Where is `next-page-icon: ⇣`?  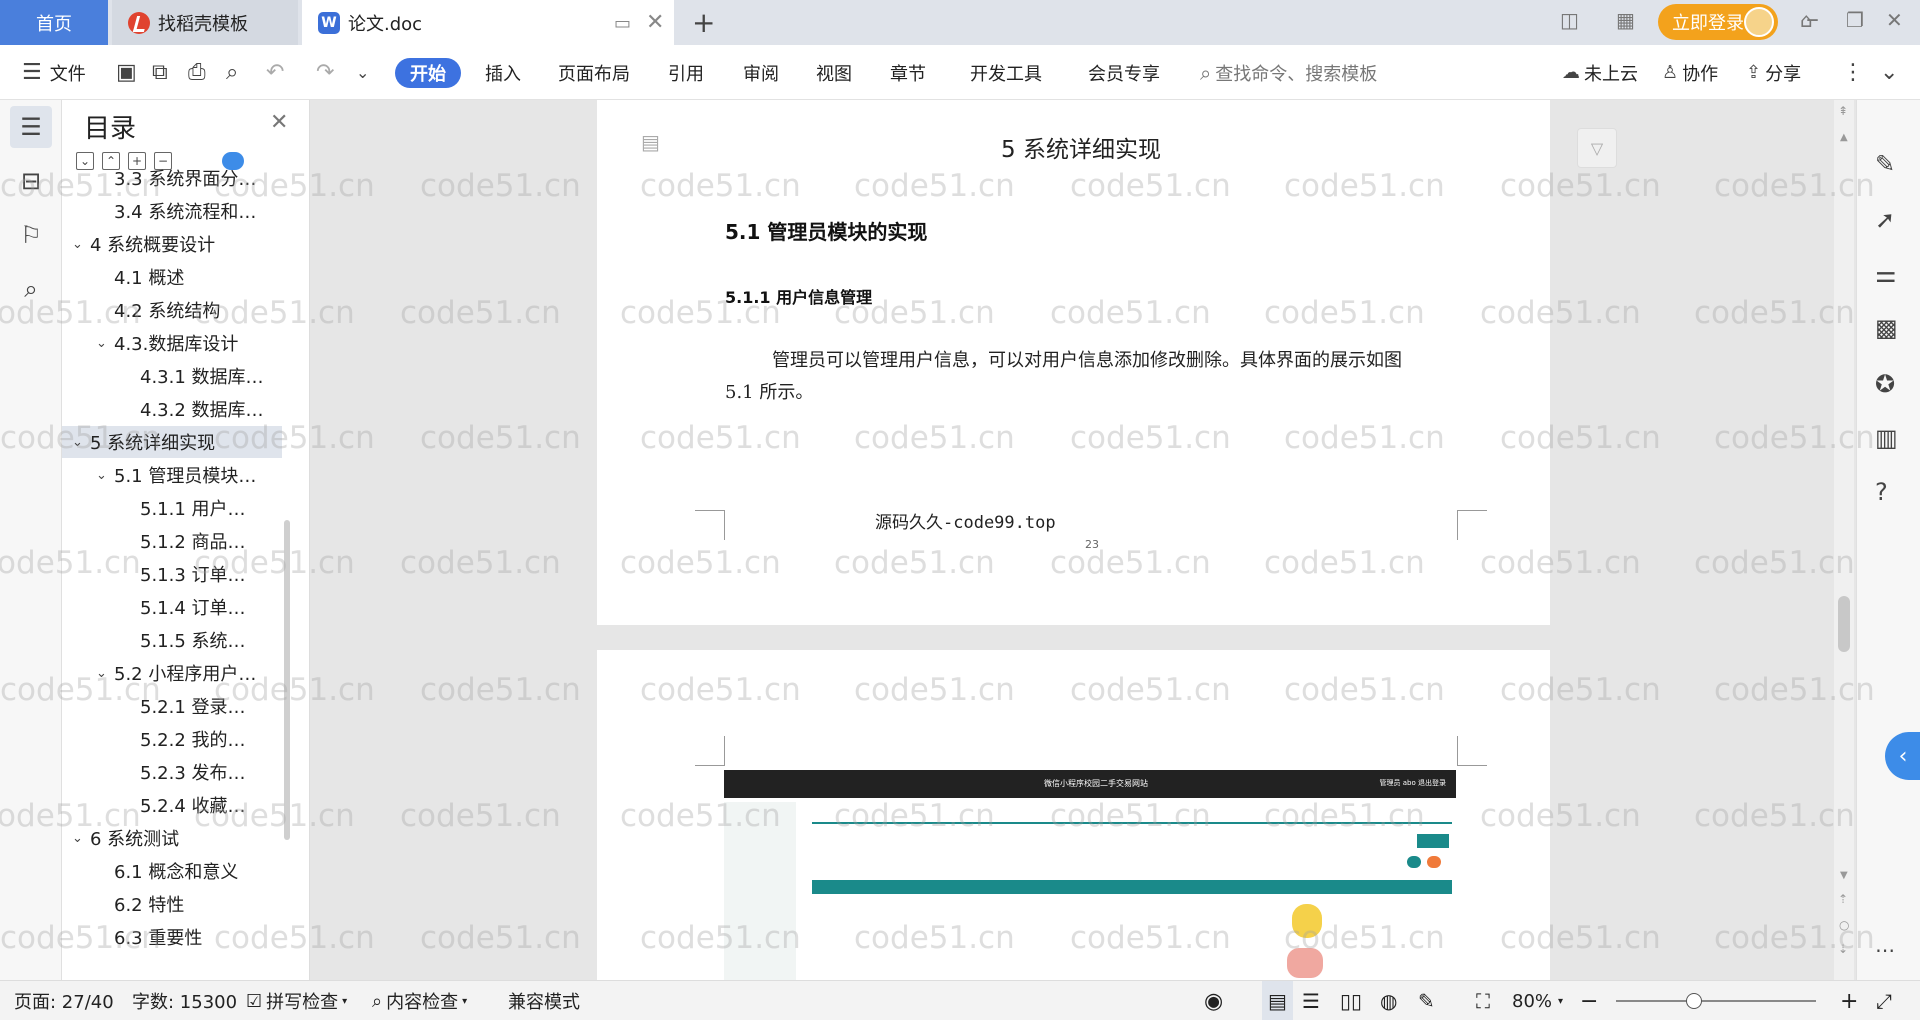
next-page-icon: ⇣ is located at coordinates (1843, 949).